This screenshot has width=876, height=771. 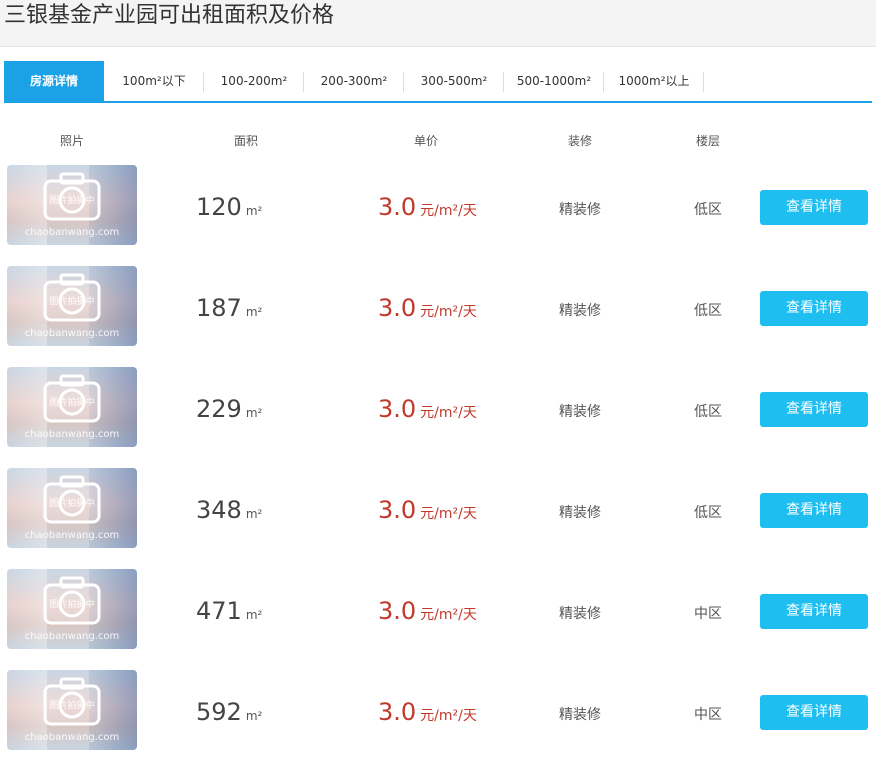 I want to click on area-cell: 187 m², so click(x=256, y=308).